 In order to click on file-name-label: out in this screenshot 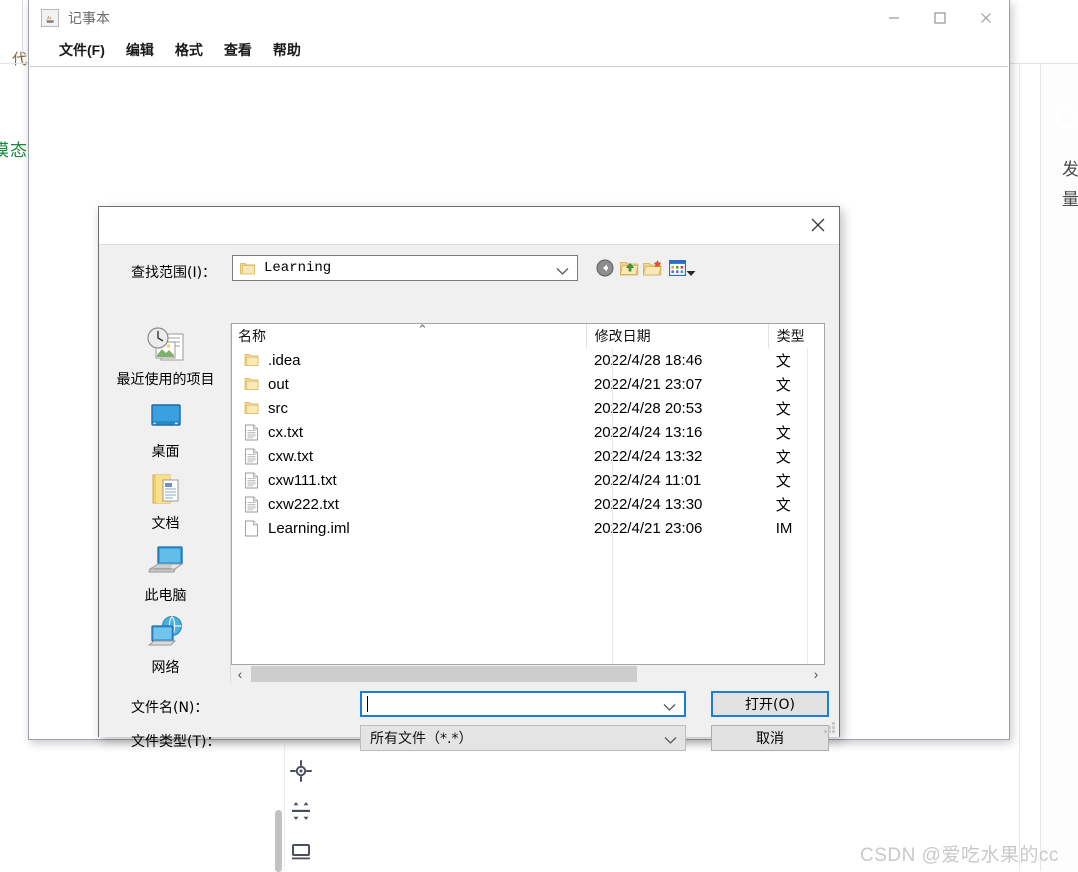, I will do `click(278, 384)`.